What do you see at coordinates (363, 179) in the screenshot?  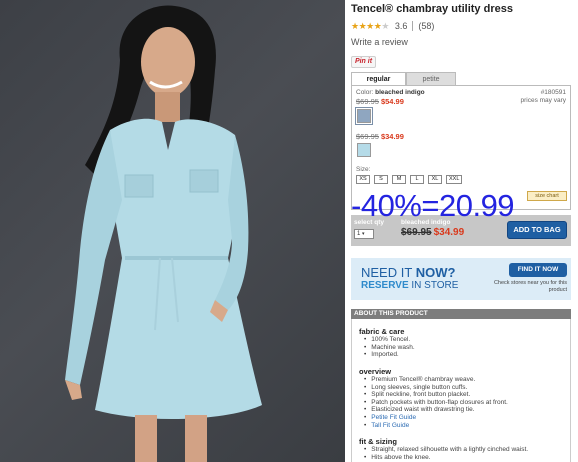 I see `size-option-xs: XS` at bounding box center [363, 179].